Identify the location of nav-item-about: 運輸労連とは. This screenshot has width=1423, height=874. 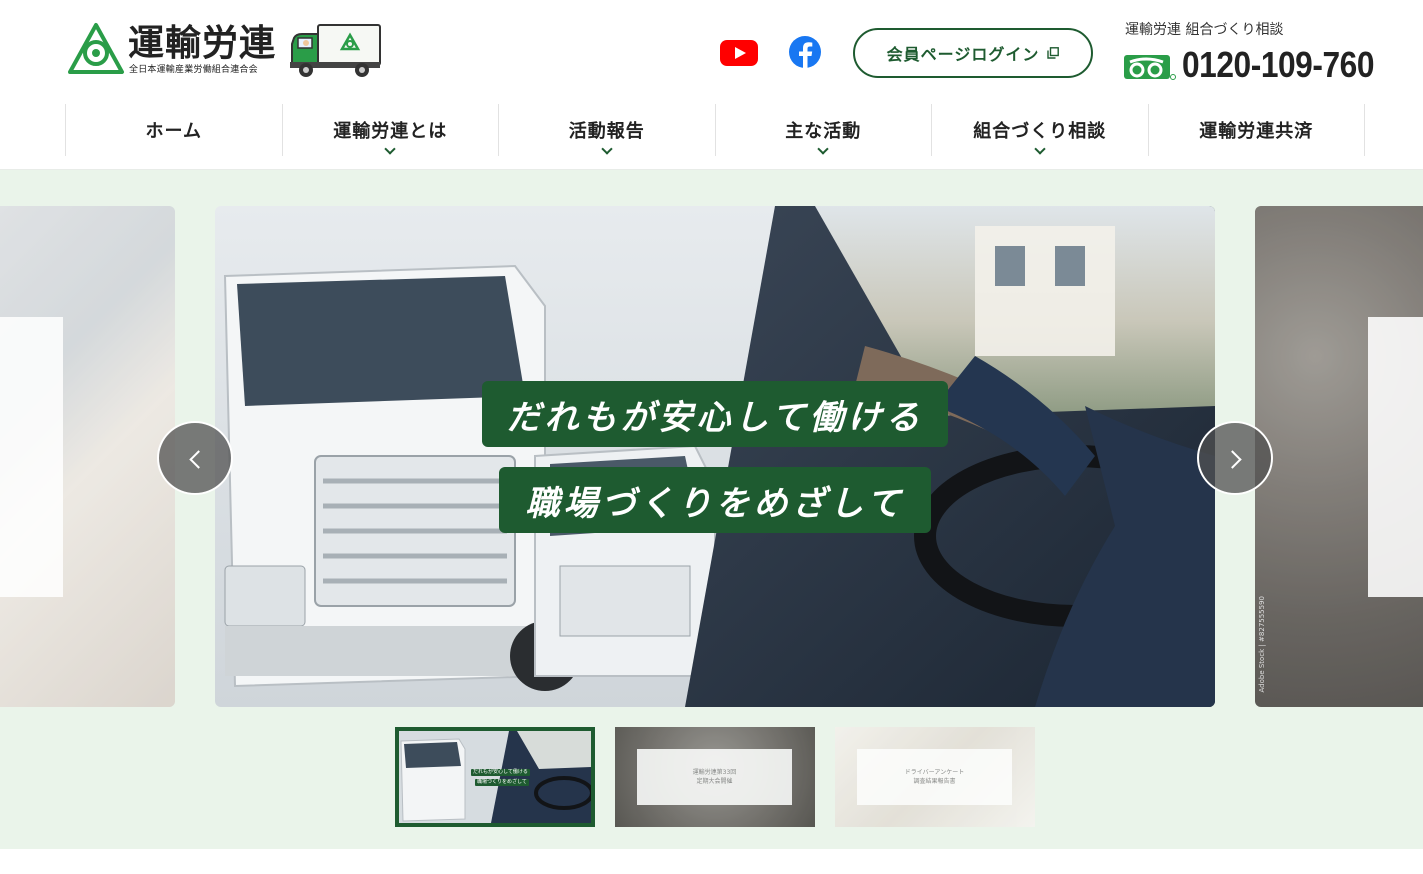
(390, 130).